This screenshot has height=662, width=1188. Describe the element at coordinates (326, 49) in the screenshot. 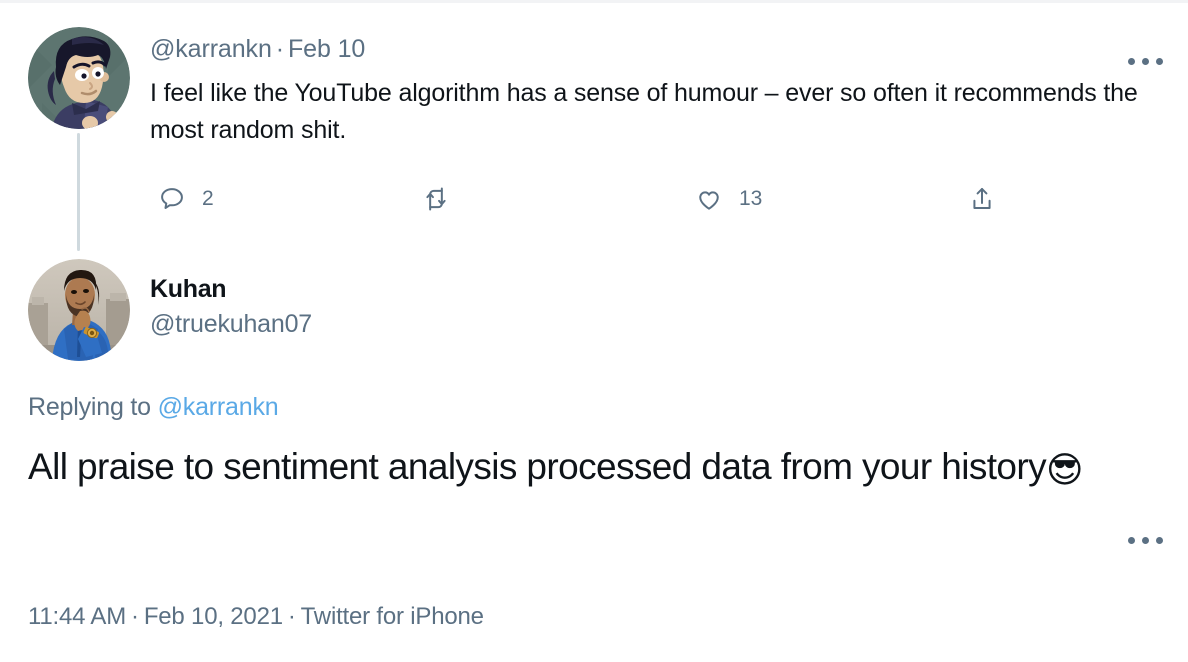

I see `parent-date: Feb 10` at that location.